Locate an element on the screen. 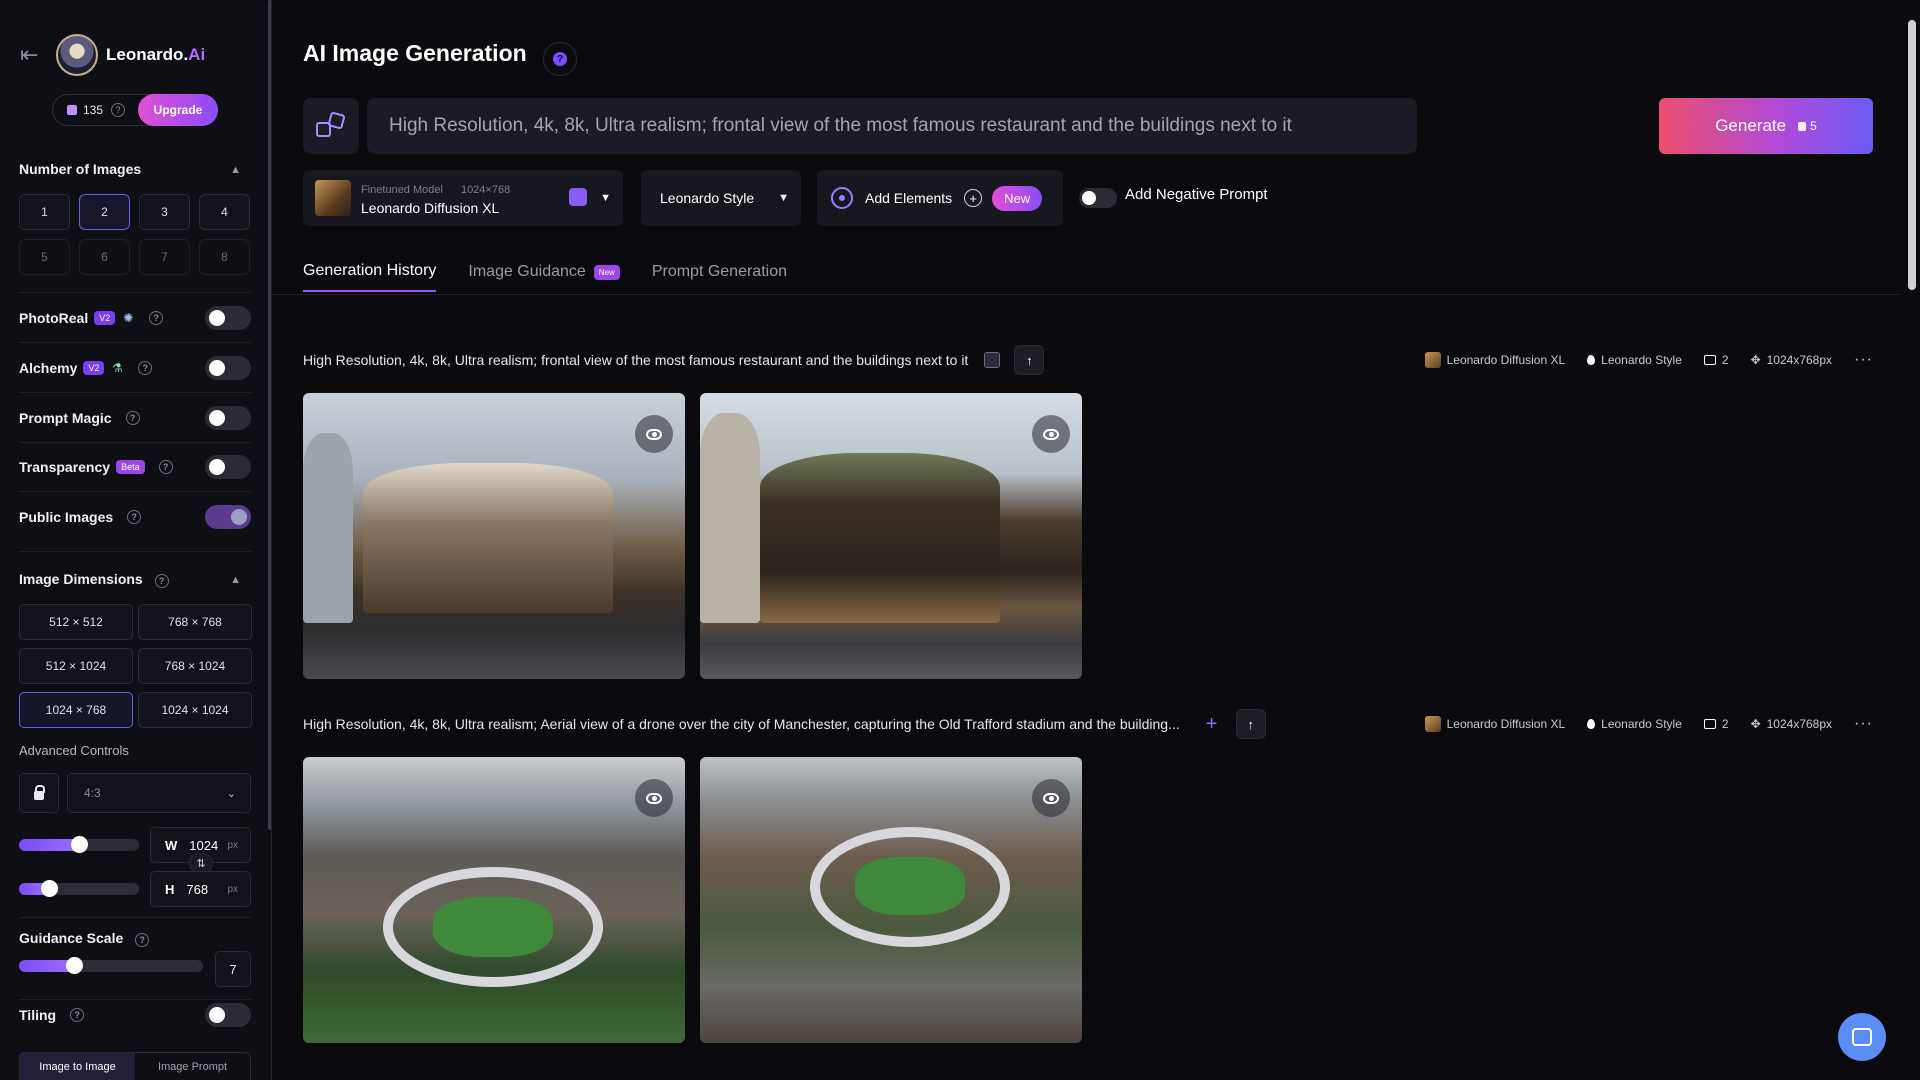 The image size is (1920, 1080). dimension-option: 768 × 1024 is located at coordinates (195, 666).